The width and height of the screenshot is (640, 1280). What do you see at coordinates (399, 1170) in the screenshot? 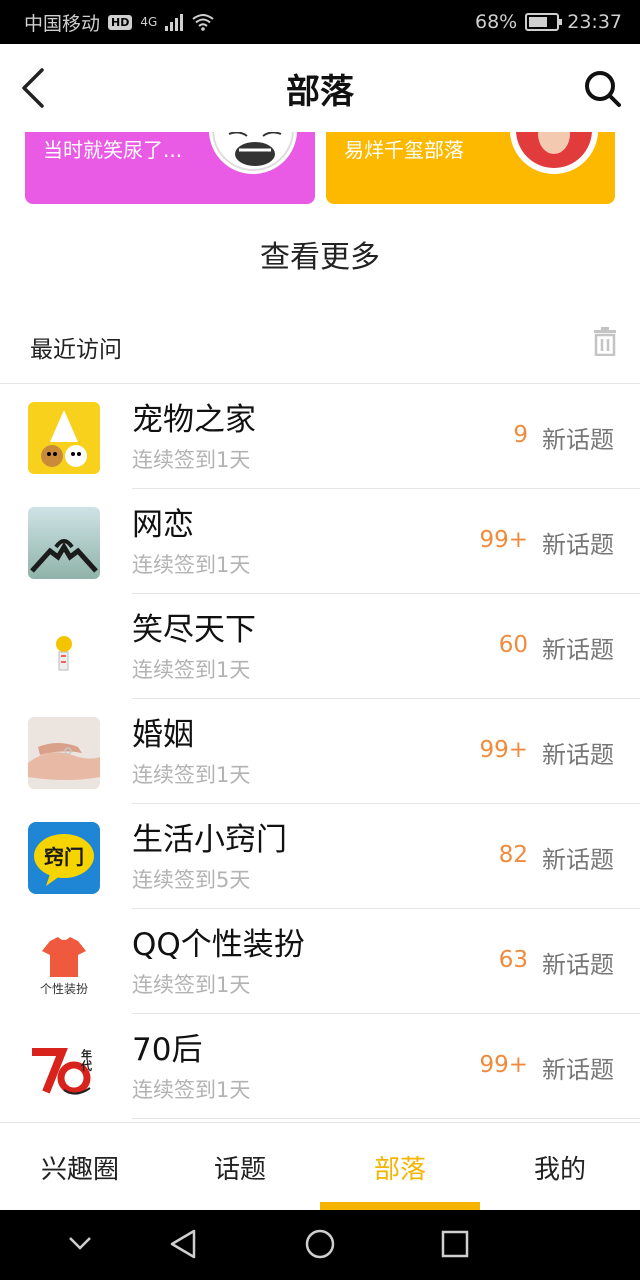
I see `tab-label: 部落` at bounding box center [399, 1170].